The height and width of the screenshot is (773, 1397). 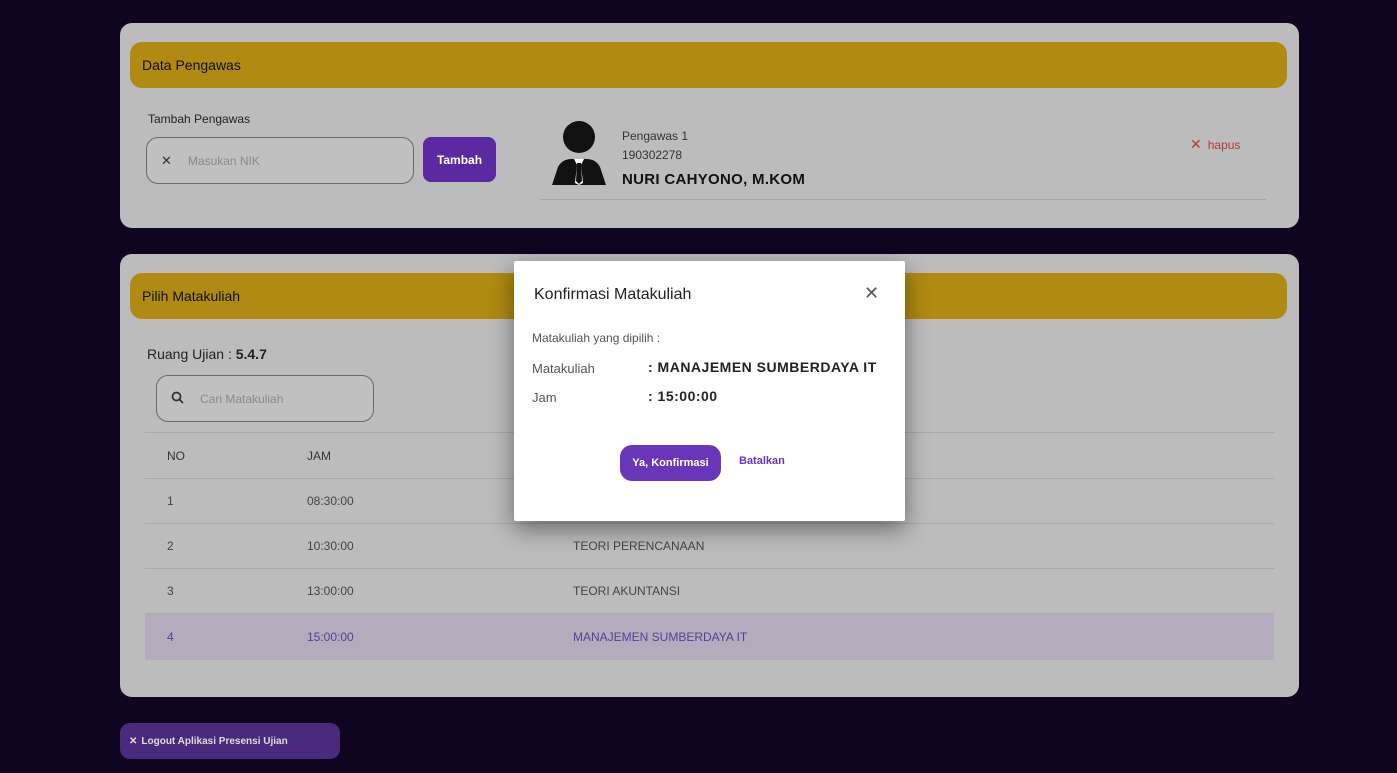 I want to click on modal-title: Konfirmasi Matakuliah, so click(x=613, y=294).